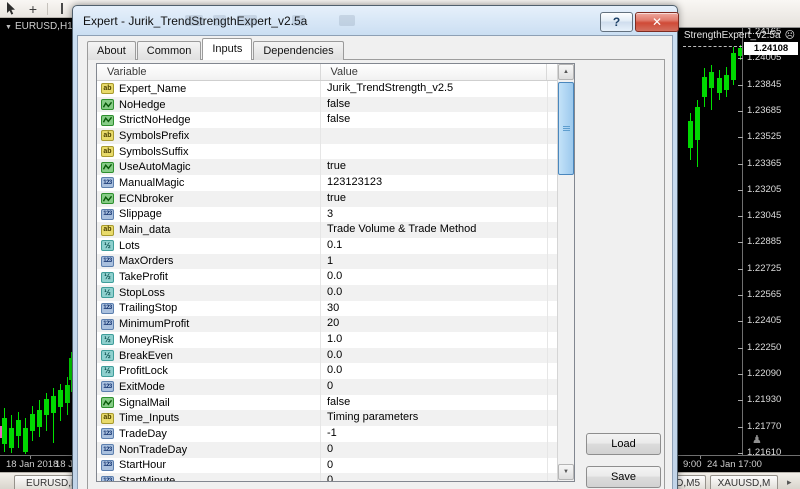  What do you see at coordinates (153, 449) in the screenshot?
I see `param-name: NonTradeDay` at bounding box center [153, 449].